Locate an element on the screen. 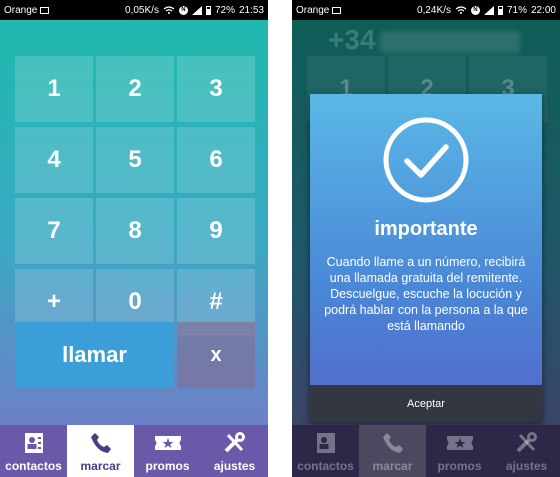  clock: 21:53 is located at coordinates (251, 10).